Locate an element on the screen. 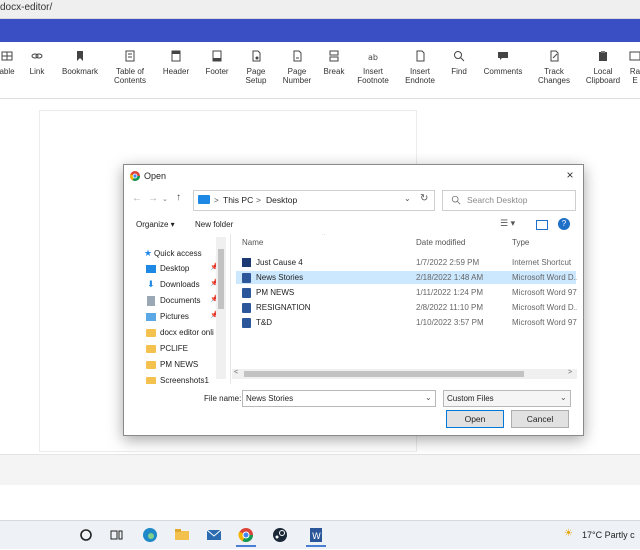 The height and width of the screenshot is (550, 640). sort-chevron-icon: ^ is located at coordinates (324, 236).